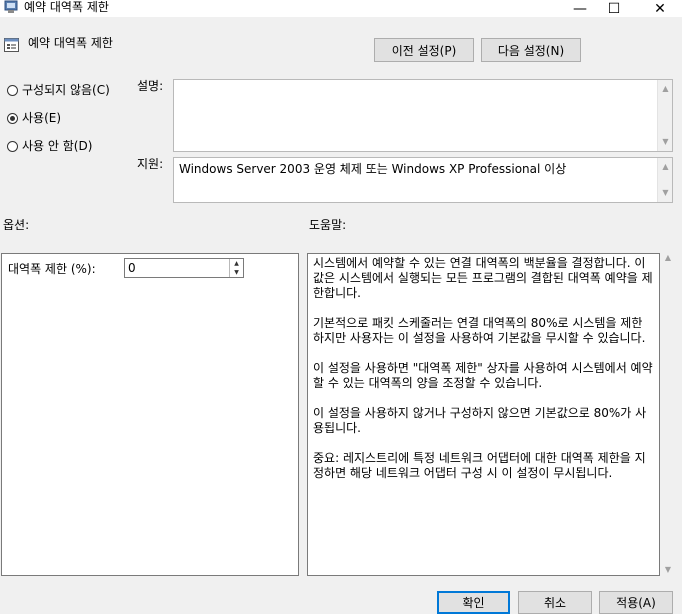 The height and width of the screenshot is (614, 682). I want to click on cancel-button: 취소, so click(555, 602).